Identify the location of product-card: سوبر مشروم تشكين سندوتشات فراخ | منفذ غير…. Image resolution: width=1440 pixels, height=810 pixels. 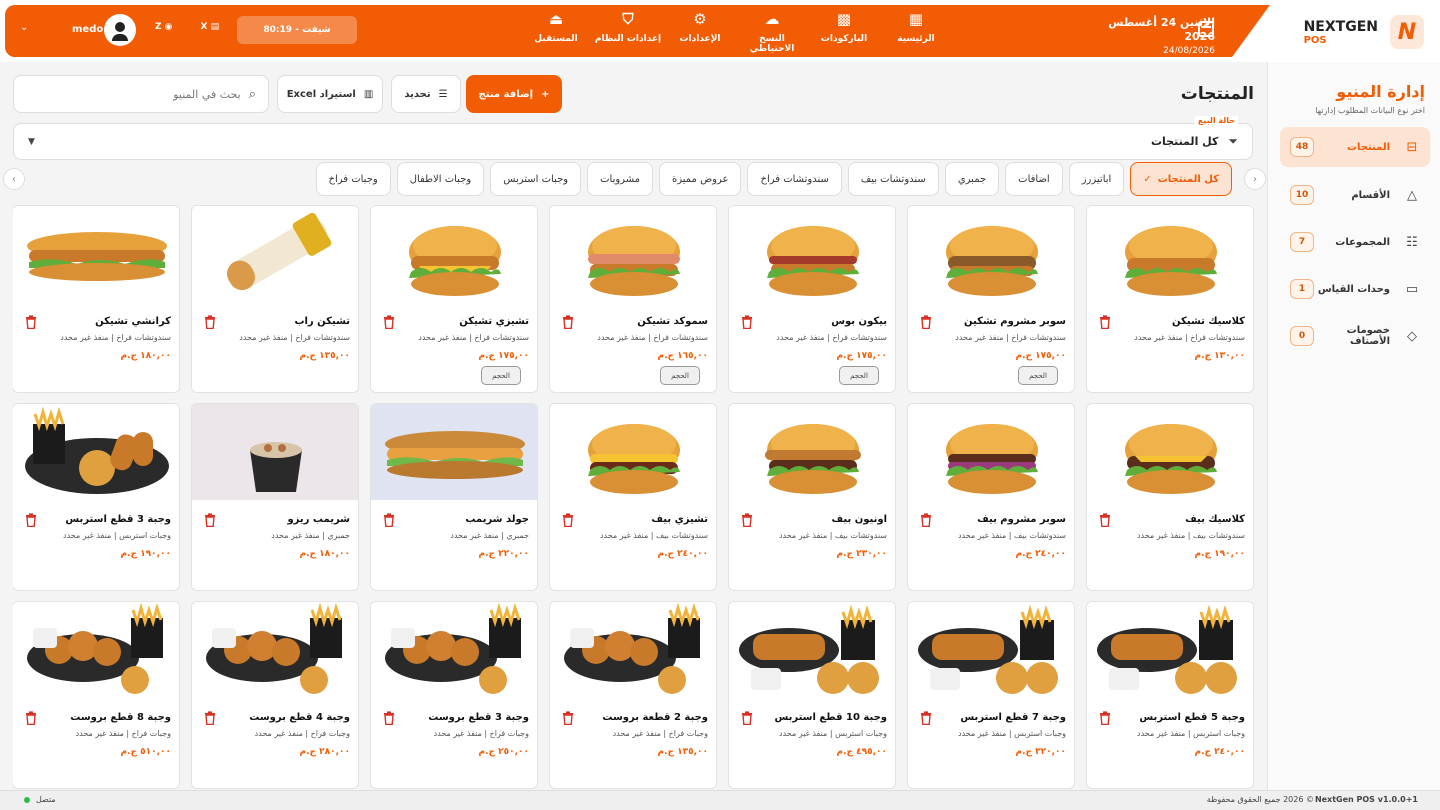
(991, 299).